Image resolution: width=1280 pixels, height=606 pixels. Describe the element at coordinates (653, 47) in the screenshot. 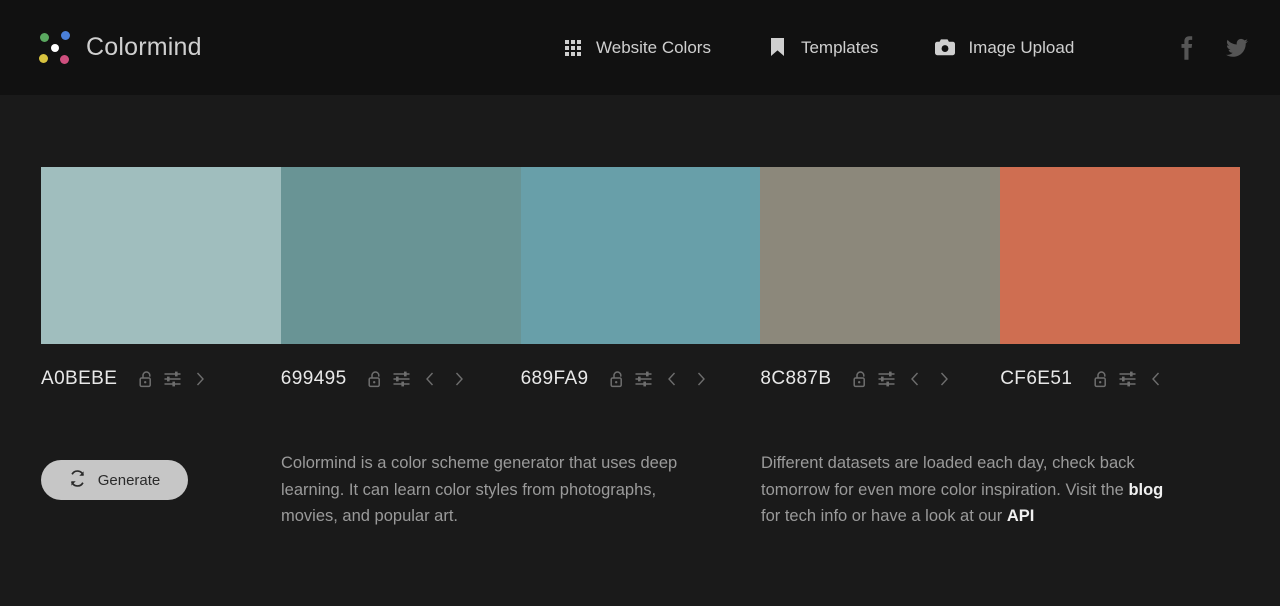

I see `nav-label-website-colors: Website Colors` at that location.